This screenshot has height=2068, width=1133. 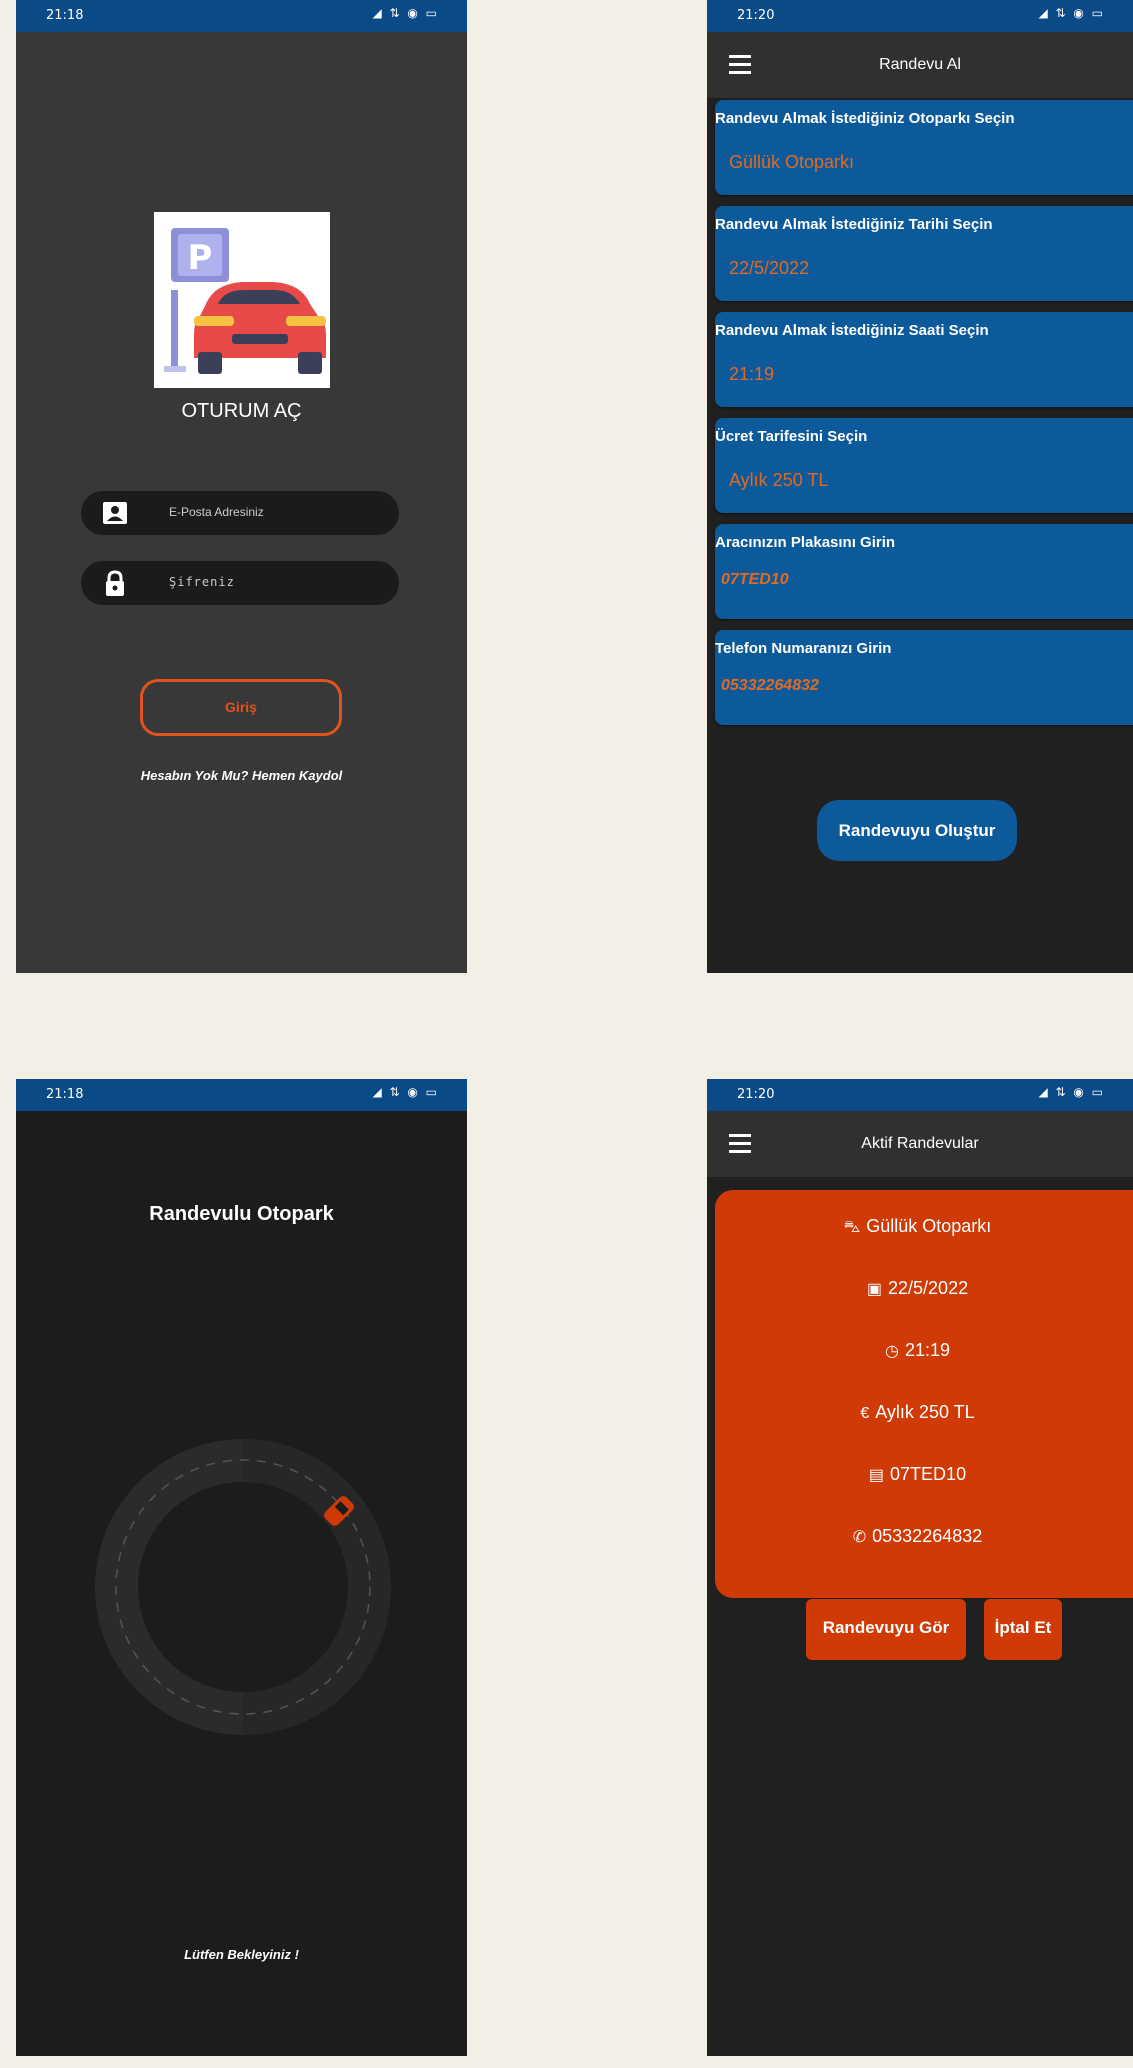 I want to click on field-label: Randevu Almak İstediğiniz Saati Seçin, so click(x=852, y=330).